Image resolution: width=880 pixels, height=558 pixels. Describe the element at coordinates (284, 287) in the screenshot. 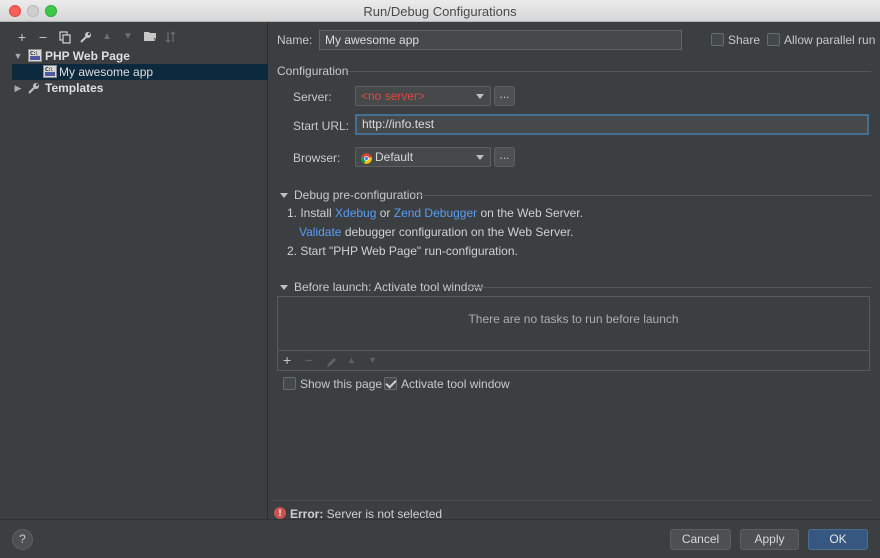

I see `collapse-before-launch-icon` at that location.